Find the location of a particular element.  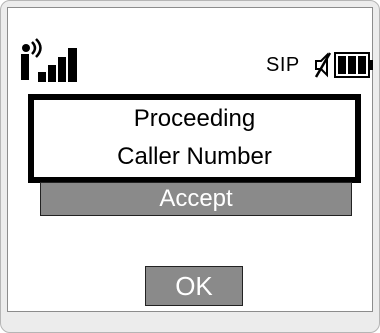

accept-button: Accept is located at coordinates (196, 199).